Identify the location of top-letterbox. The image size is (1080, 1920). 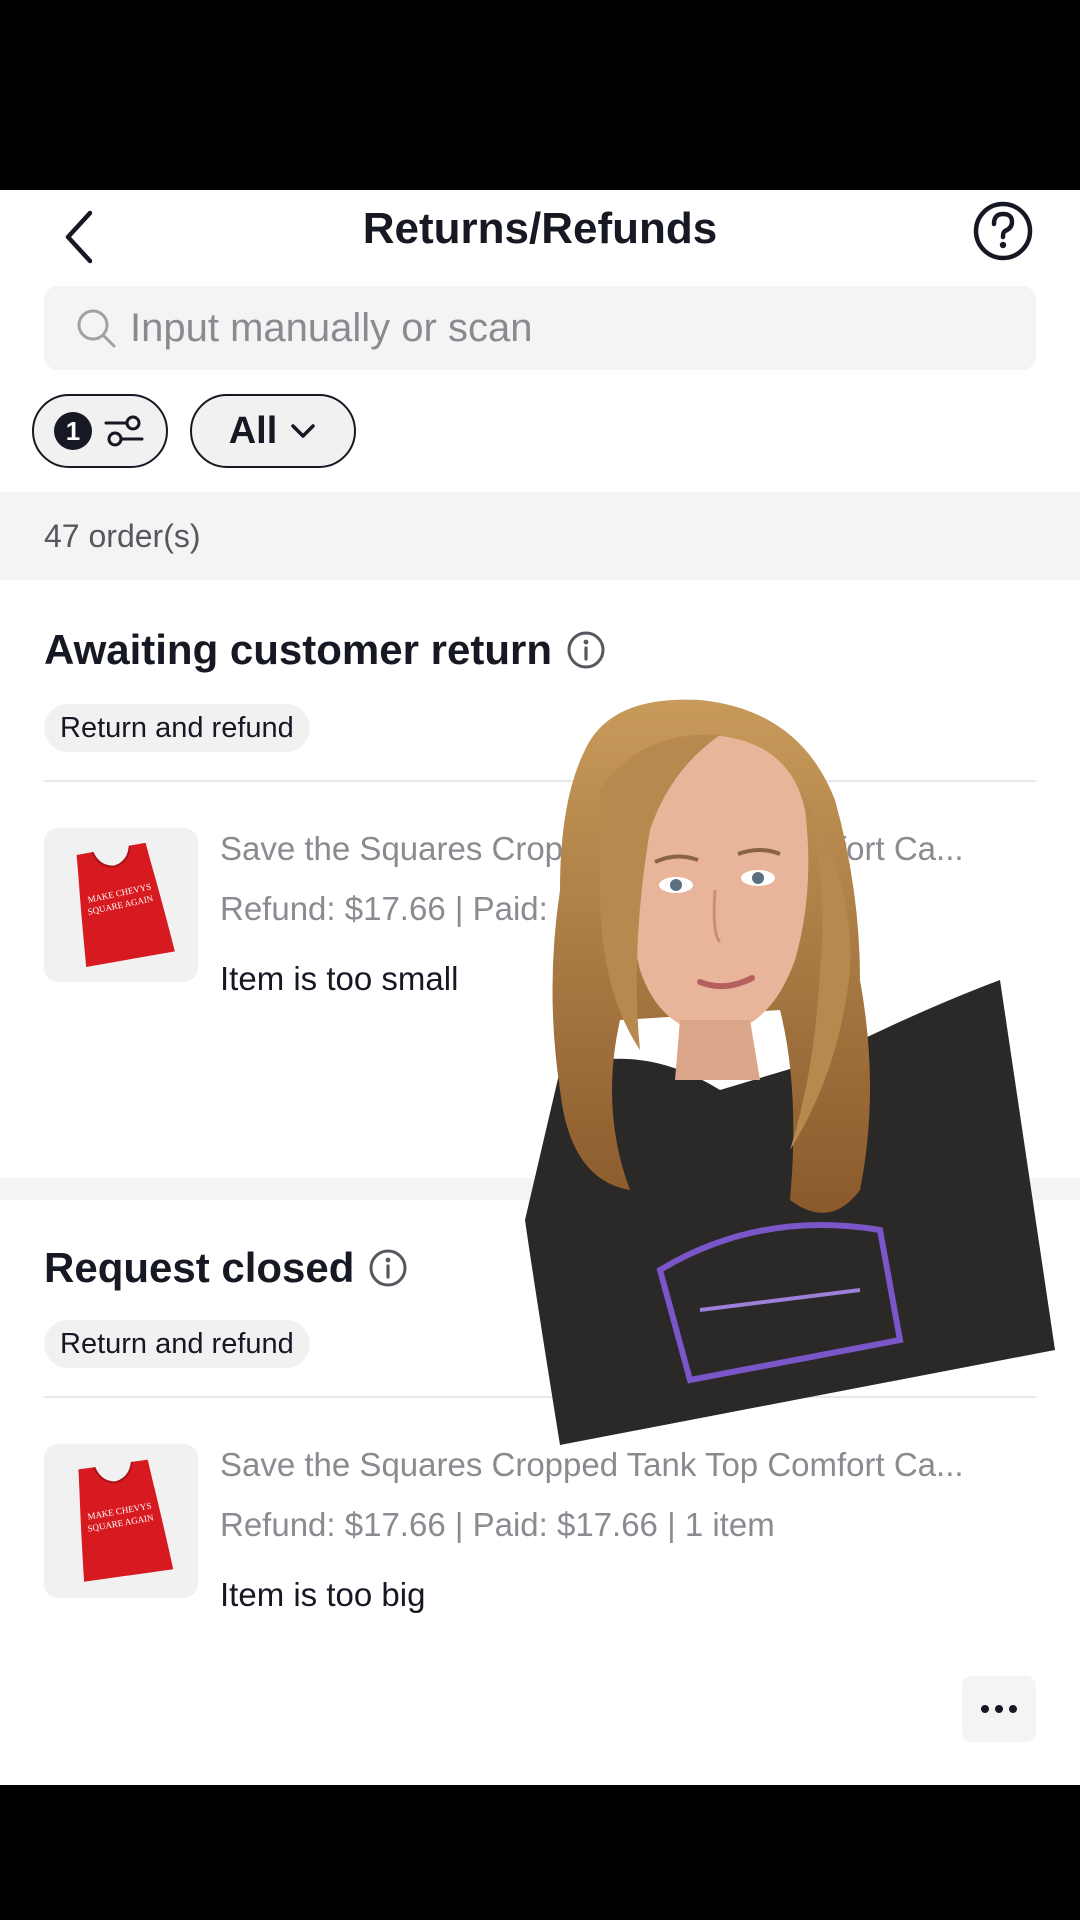
(540, 95).